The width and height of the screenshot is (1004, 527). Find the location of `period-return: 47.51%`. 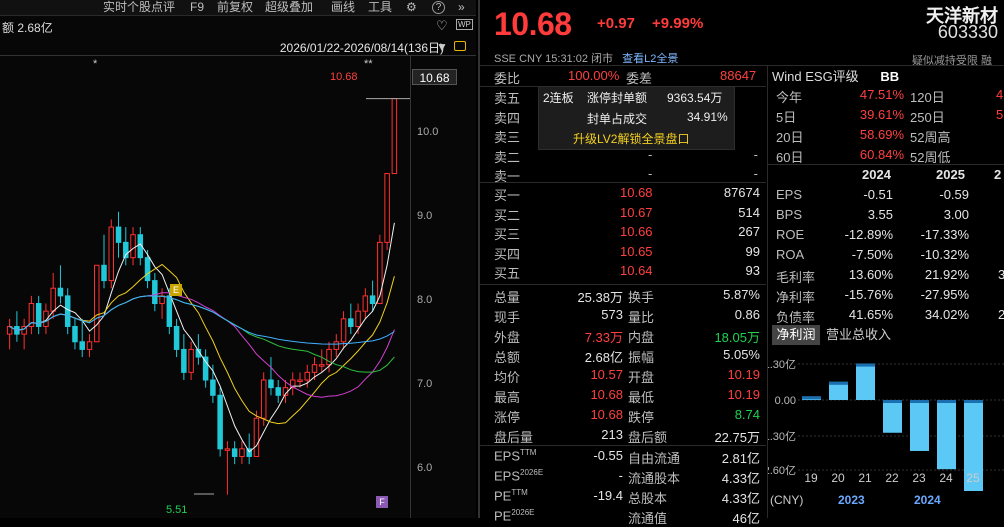

period-return: 47.51% is located at coordinates (881, 94).